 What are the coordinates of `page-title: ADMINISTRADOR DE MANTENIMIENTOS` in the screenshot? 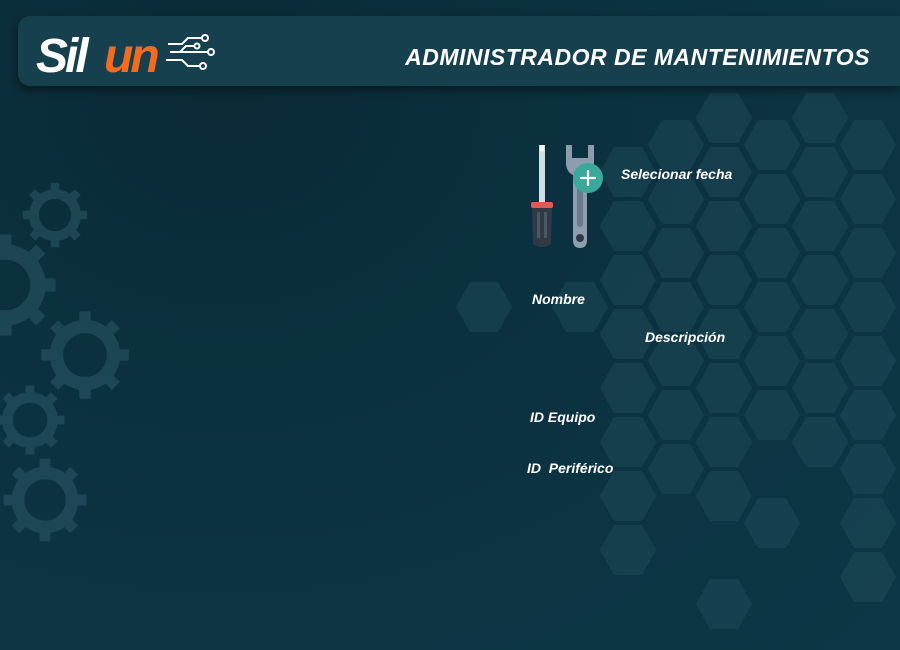 It's located at (637, 57).